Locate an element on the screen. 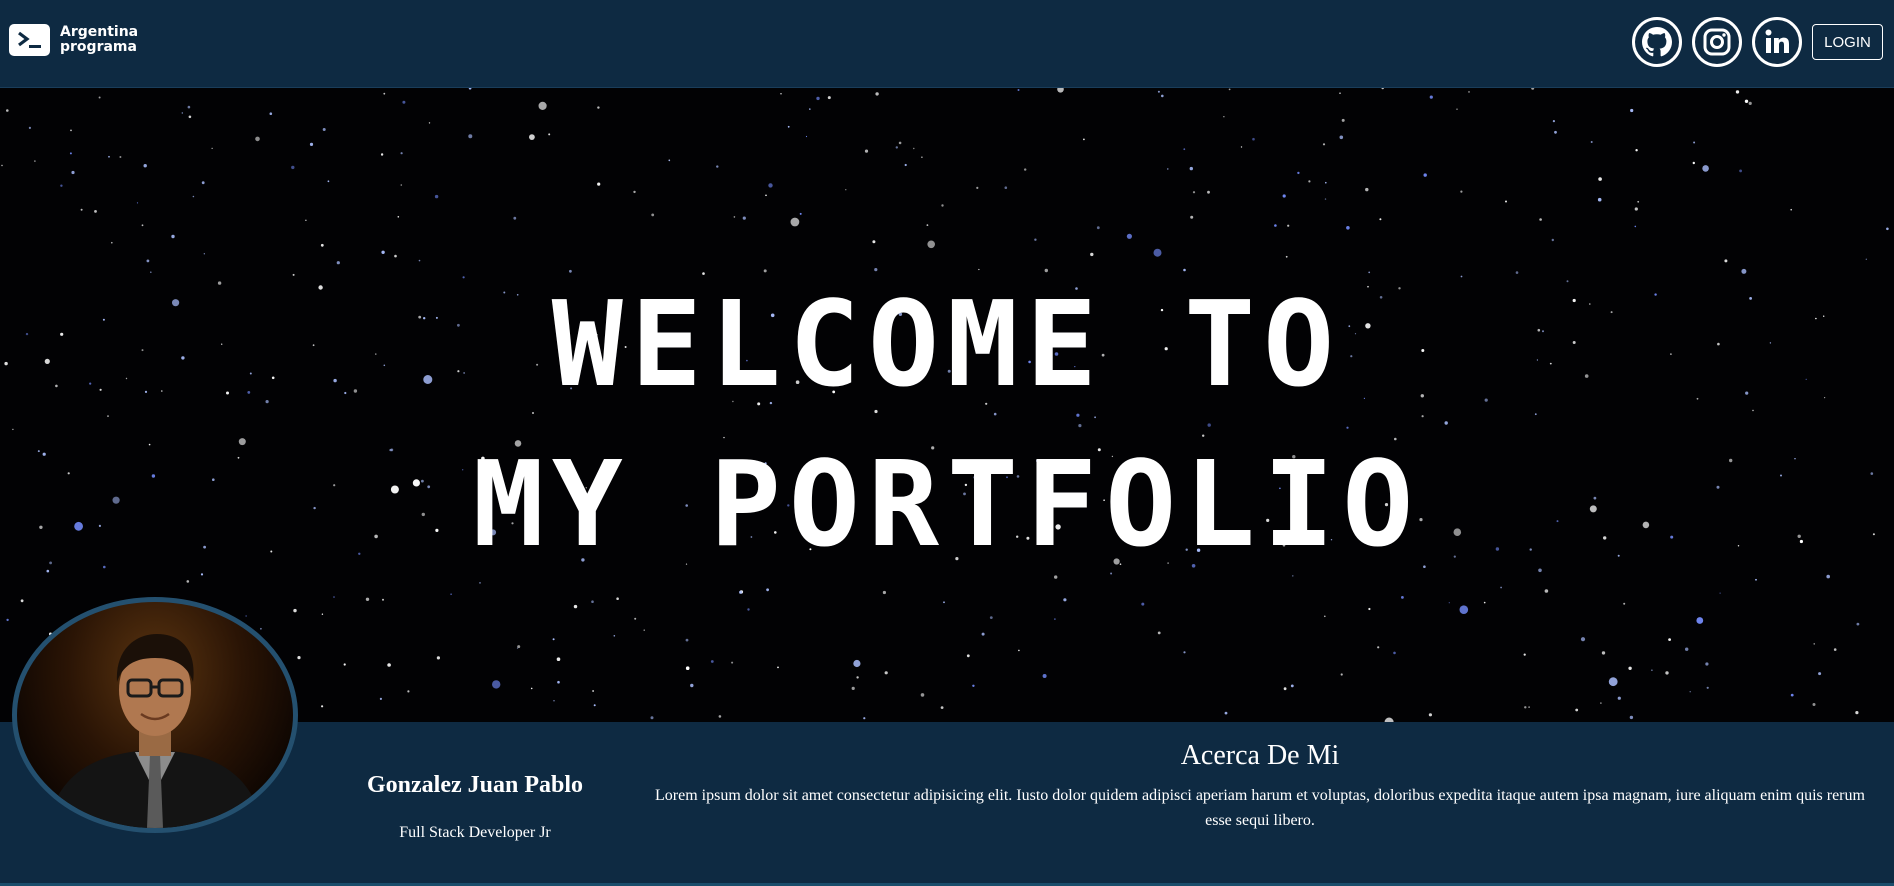 Image resolution: width=1894 pixels, height=886 pixels. linkedin-icon is located at coordinates (1777, 41).